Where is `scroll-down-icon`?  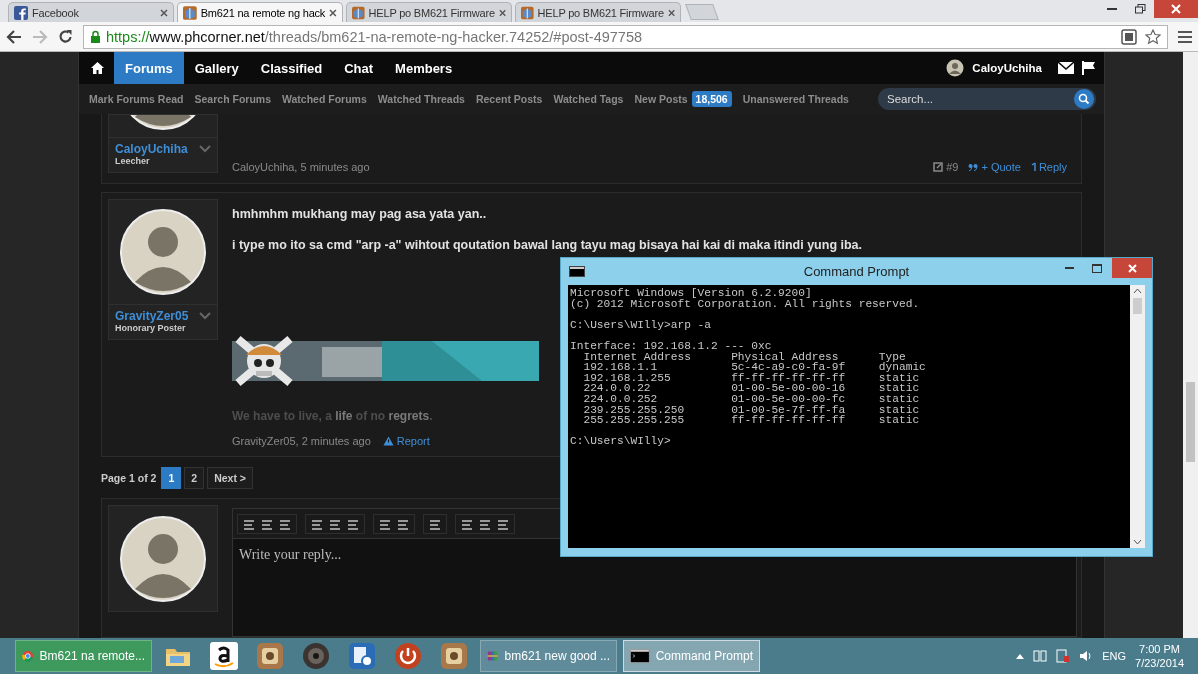 scroll-down-icon is located at coordinates (1137, 542).